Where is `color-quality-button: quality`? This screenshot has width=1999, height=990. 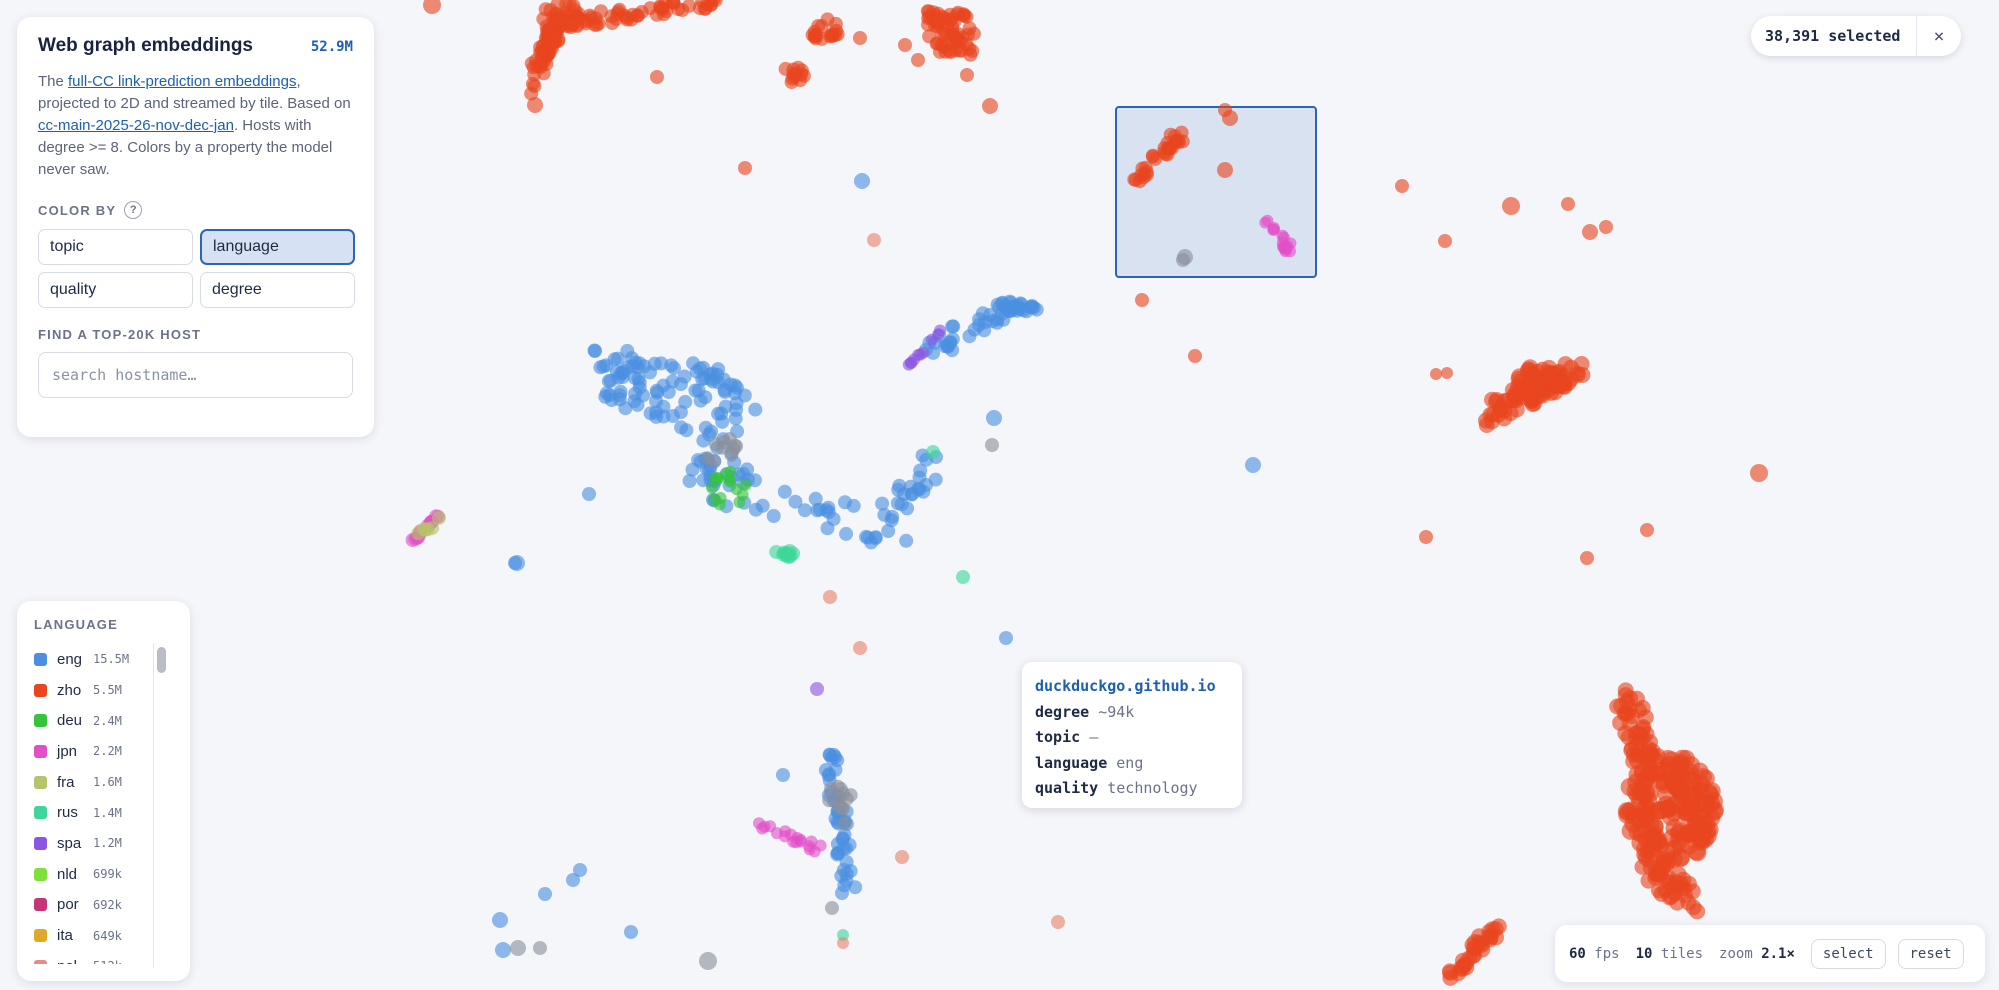
color-quality-button: quality is located at coordinates (115, 290).